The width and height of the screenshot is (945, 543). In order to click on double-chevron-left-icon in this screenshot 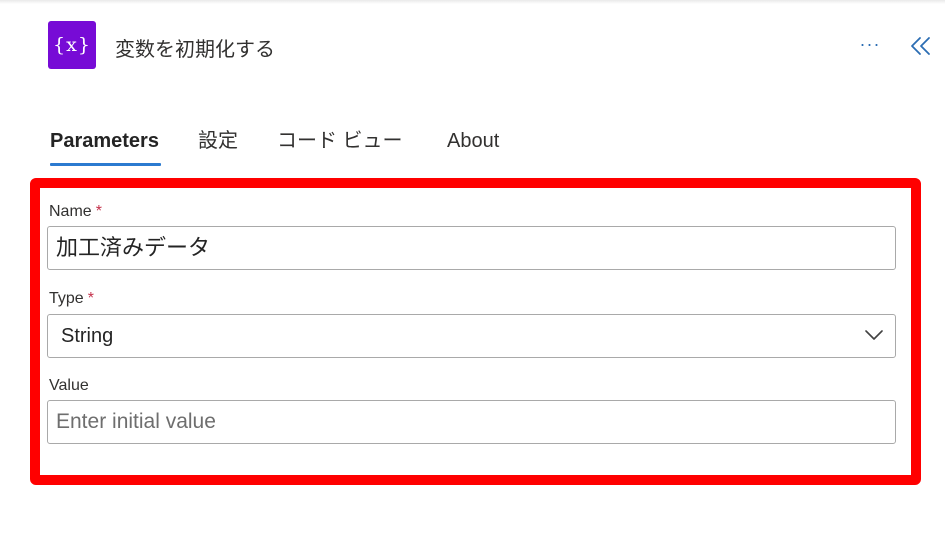, I will do `click(920, 46)`.